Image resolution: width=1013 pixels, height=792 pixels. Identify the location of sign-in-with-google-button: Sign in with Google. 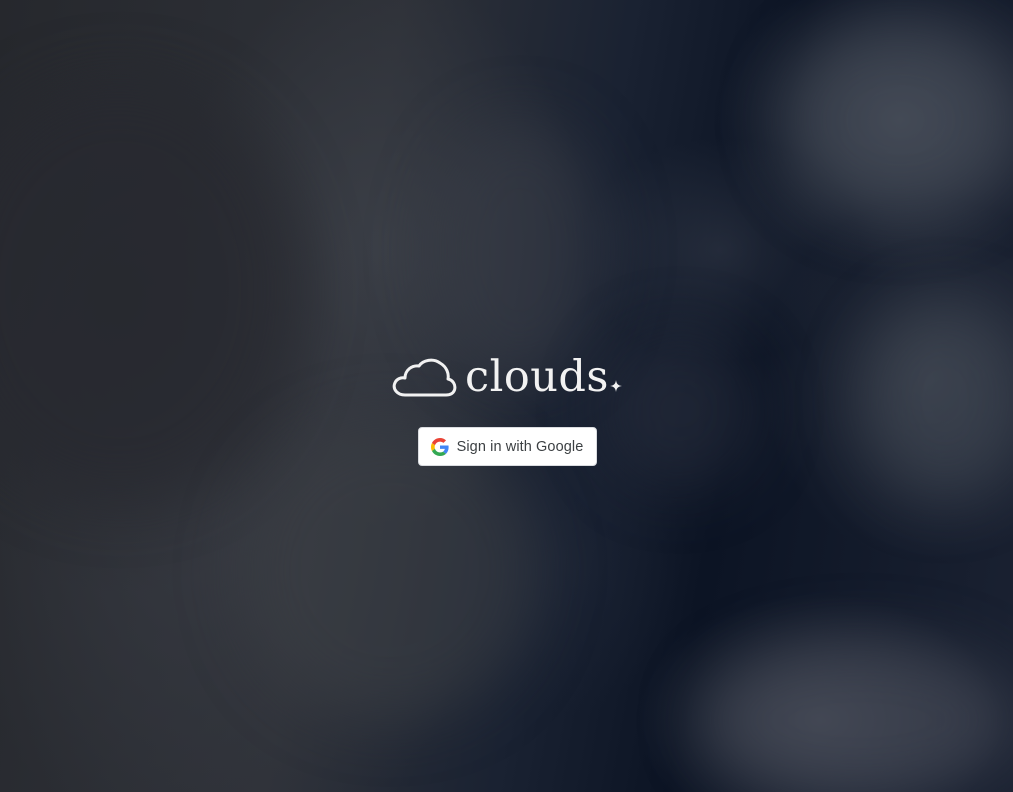
(507, 446).